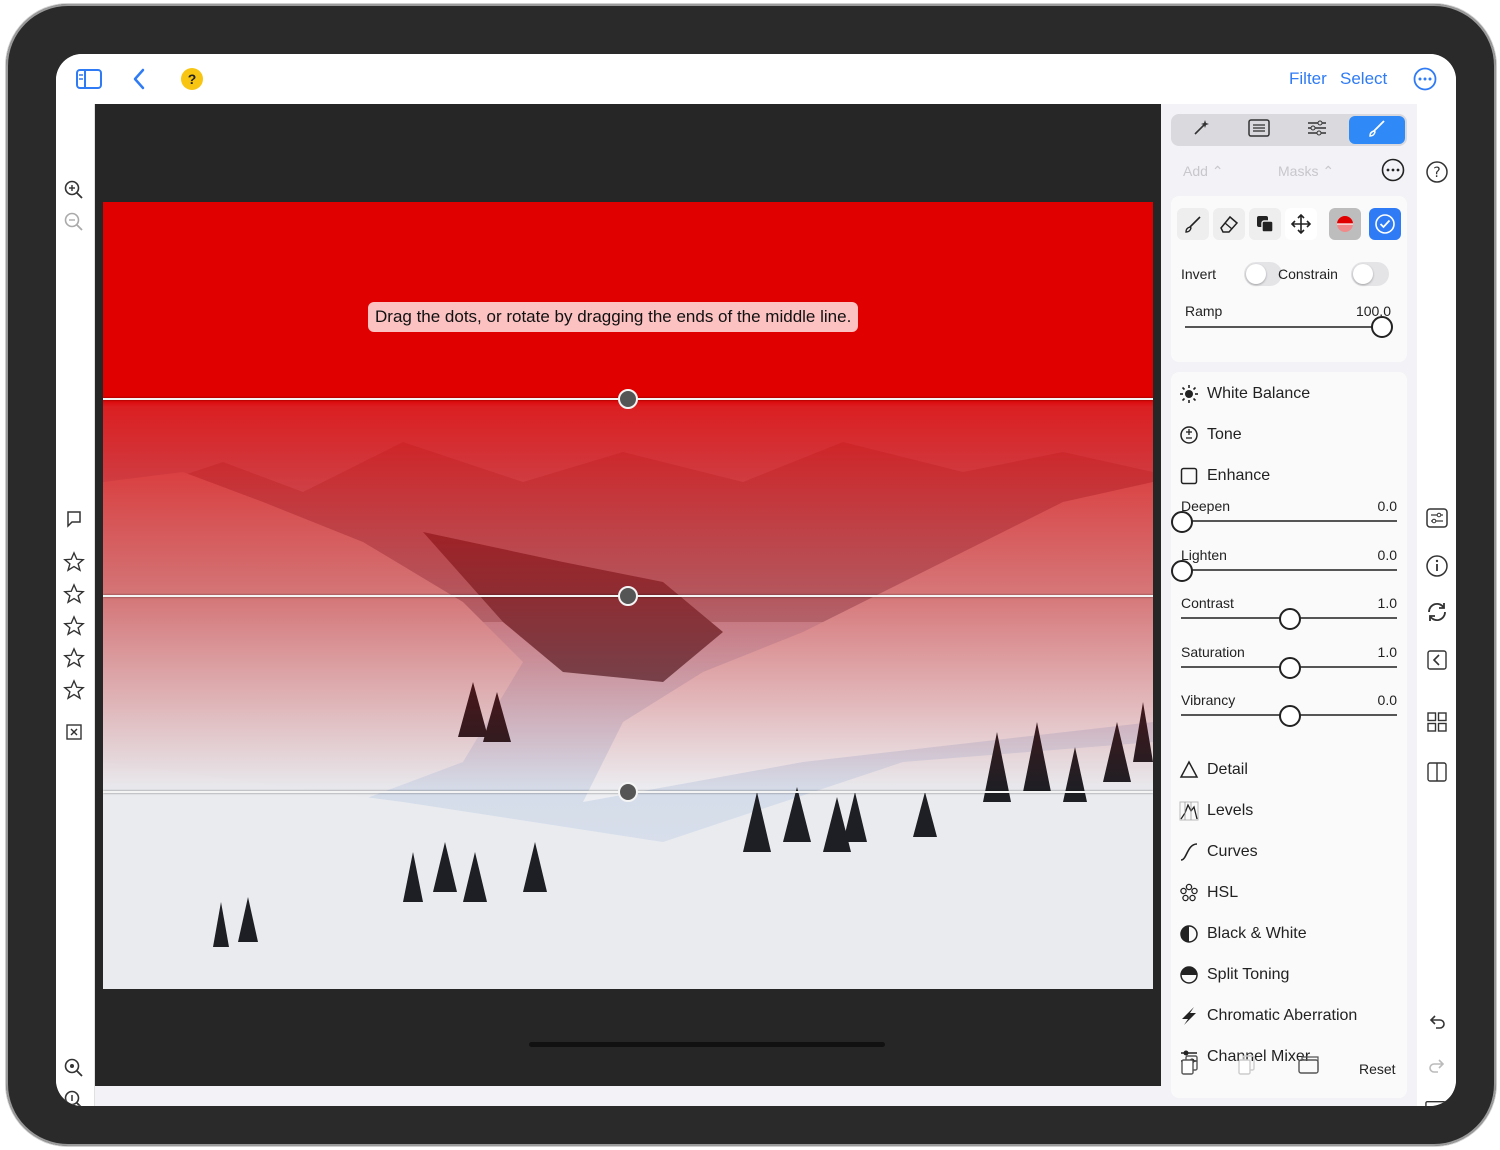  I want to click on adjustment-chromatic-aberration: Chromatic Aberration, so click(1268, 1016).